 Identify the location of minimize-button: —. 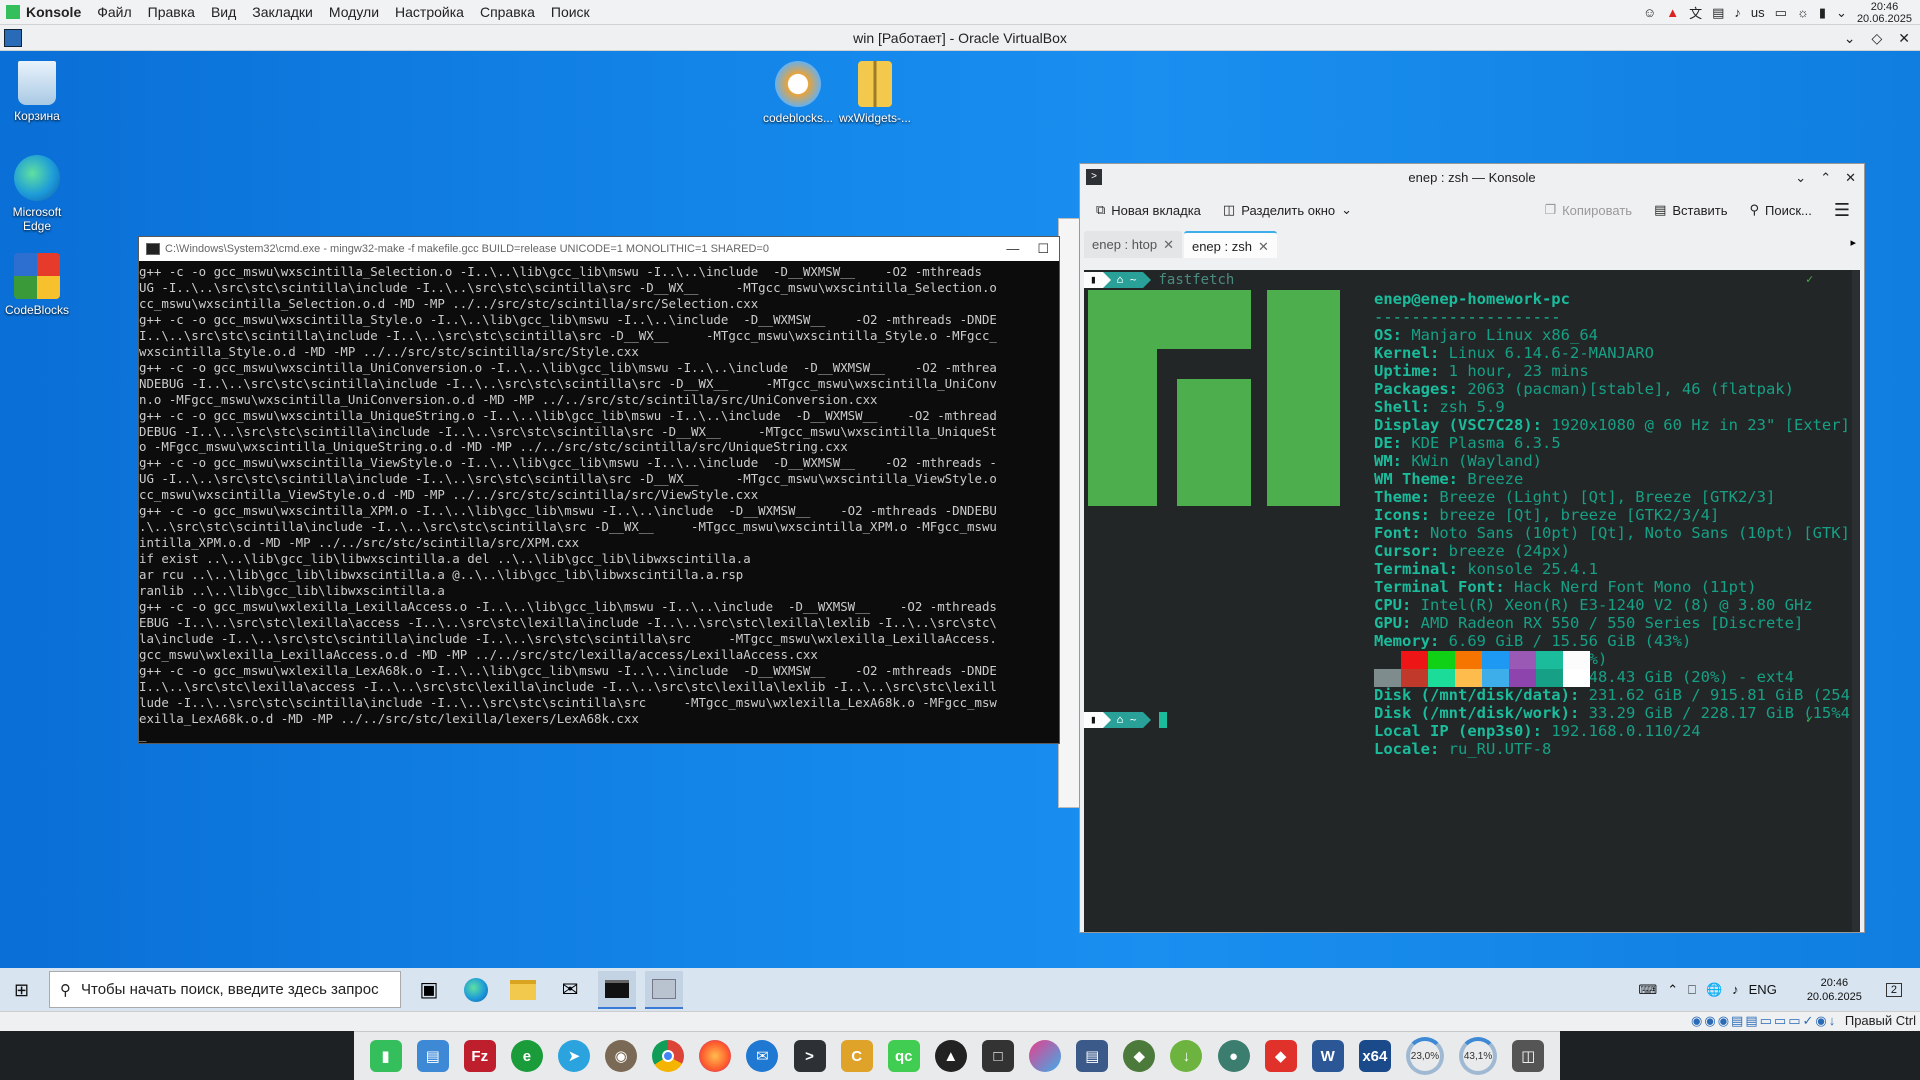
(1012, 249).